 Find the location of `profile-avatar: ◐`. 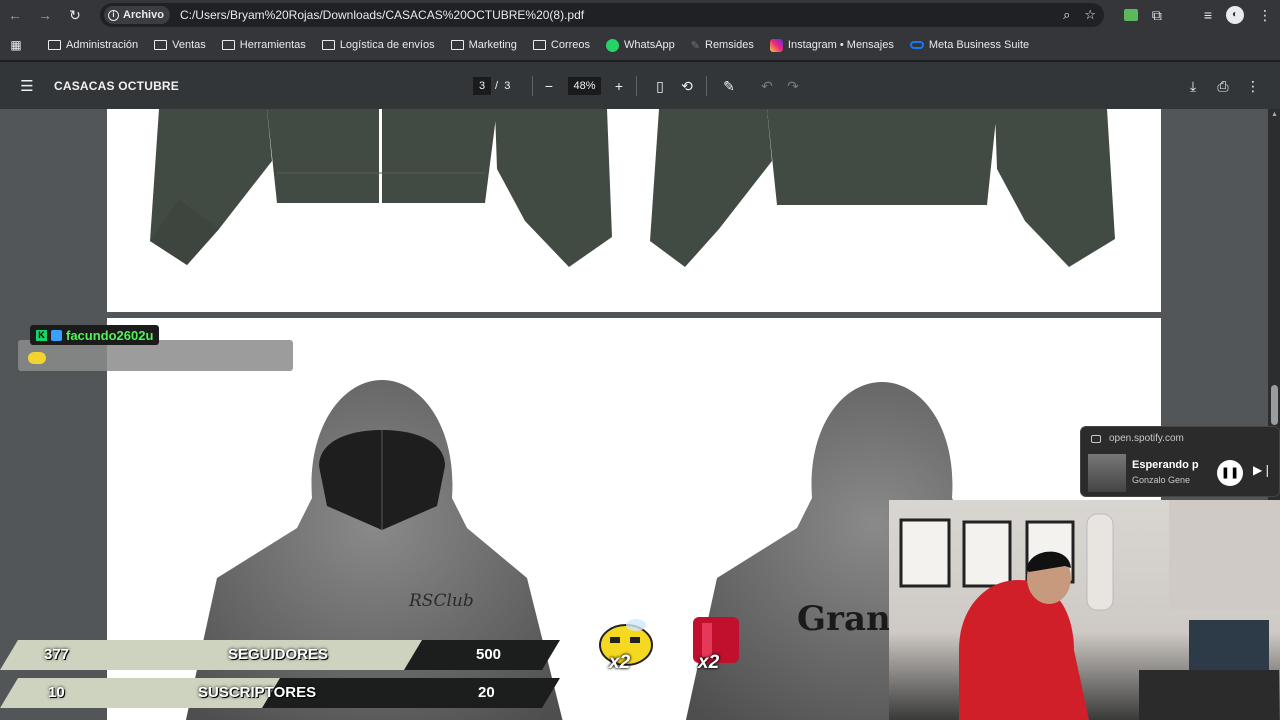

profile-avatar: ◐ is located at coordinates (1235, 15).